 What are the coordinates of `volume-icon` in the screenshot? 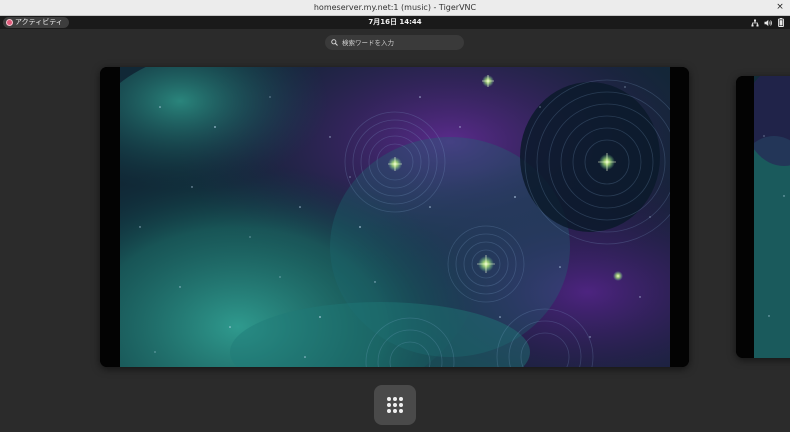 It's located at (768, 23).